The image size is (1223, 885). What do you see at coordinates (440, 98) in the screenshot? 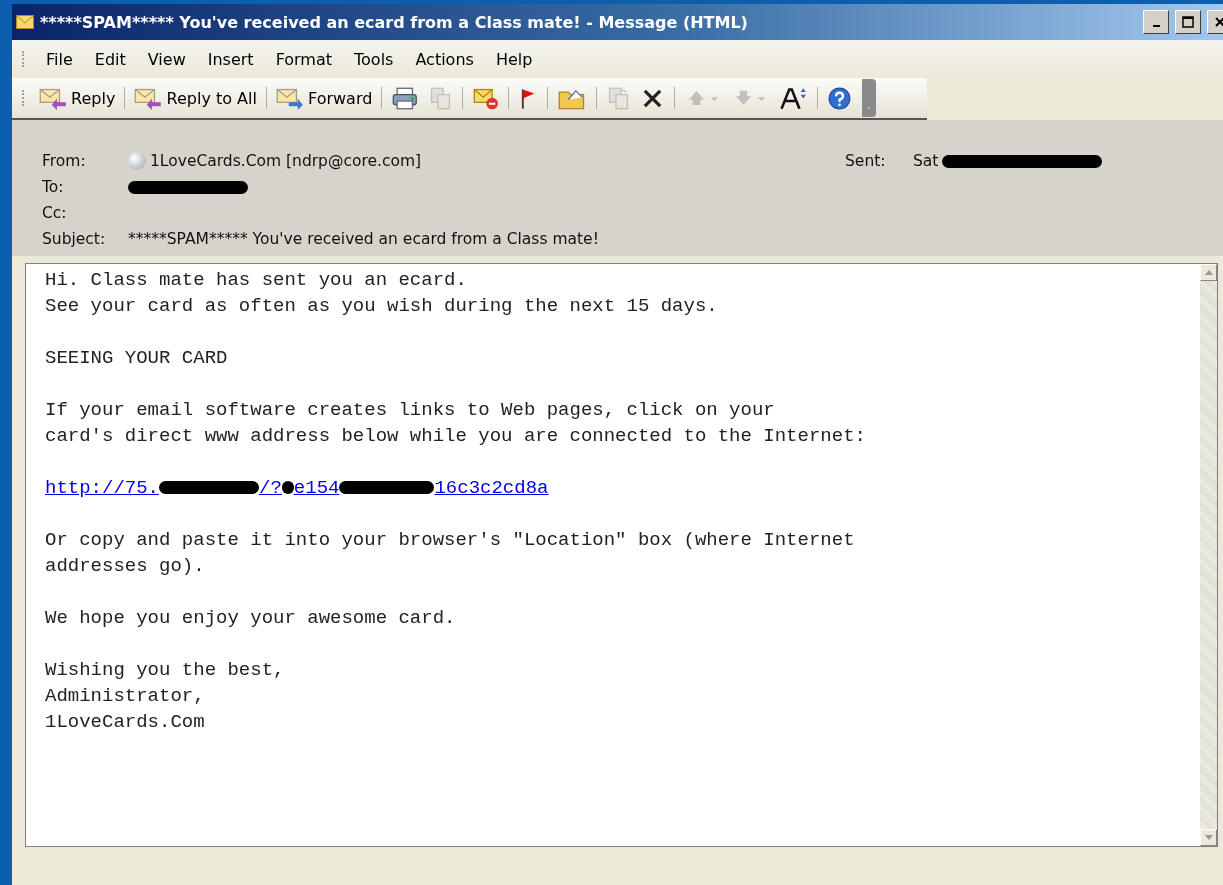
I see `copy-icon` at bounding box center [440, 98].